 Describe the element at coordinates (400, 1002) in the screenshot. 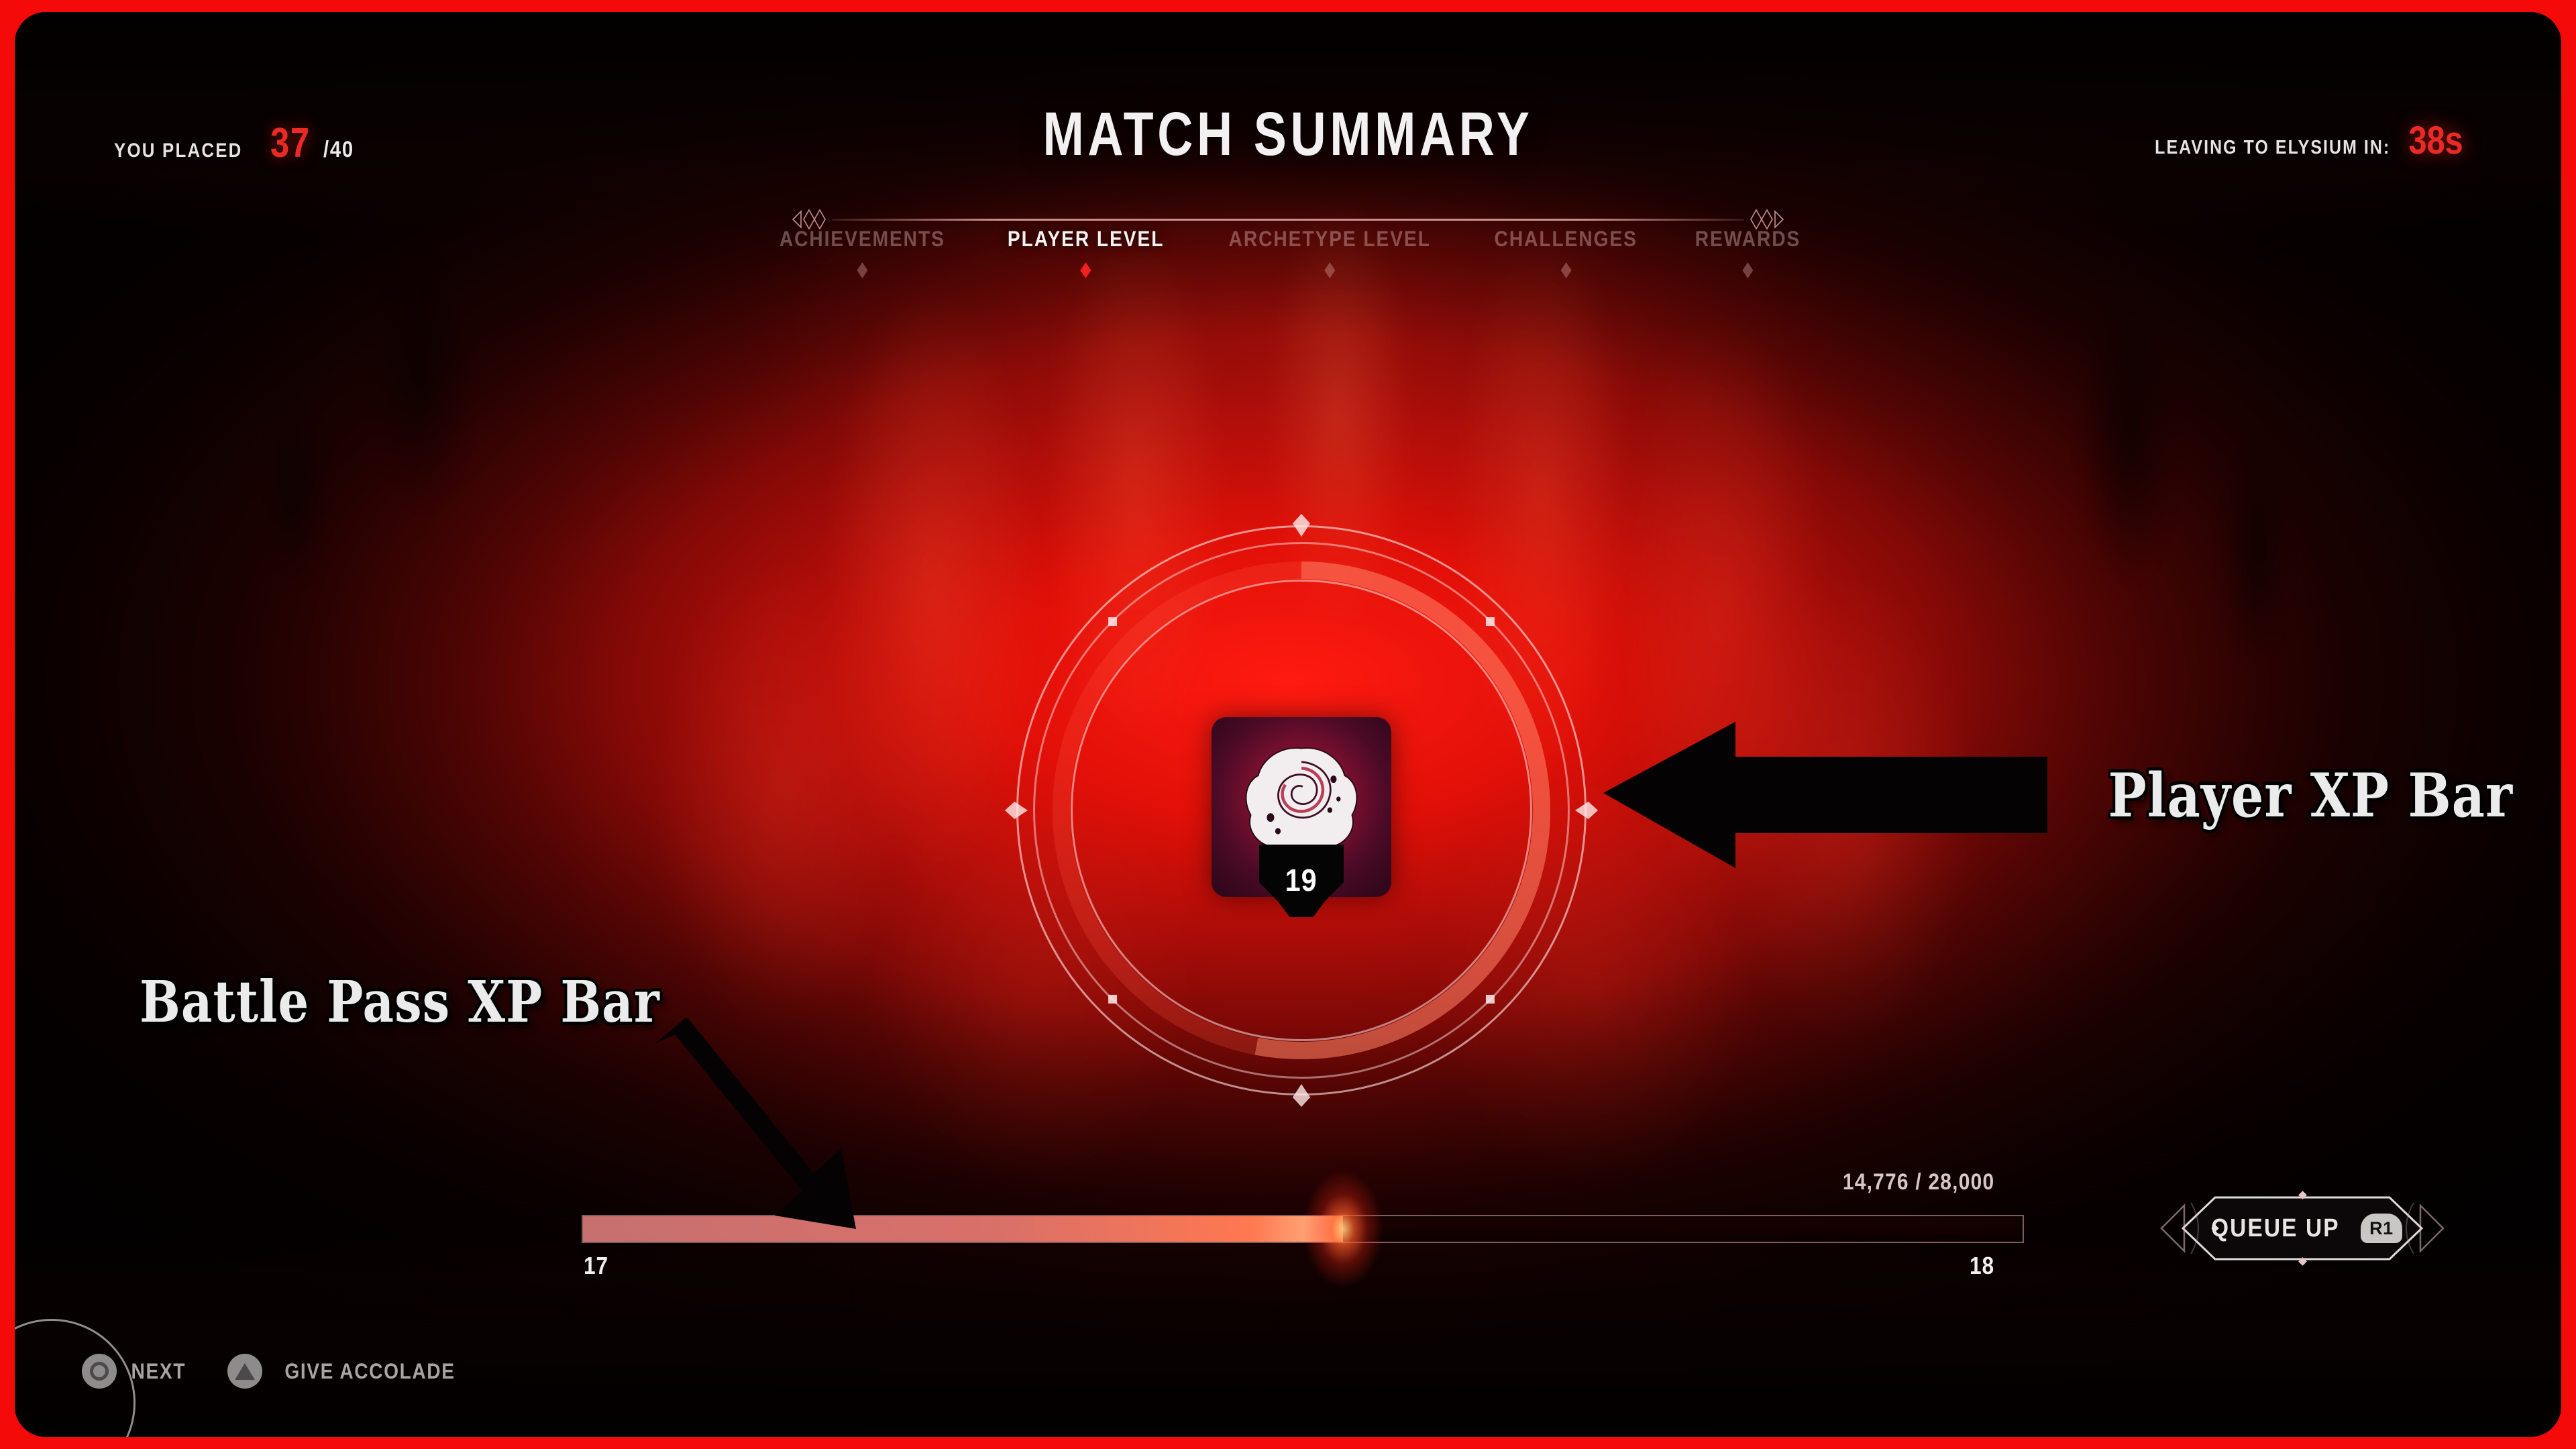

I see `annotation-battle-pass-xp-bar-text: Battle Pass XP Bar` at that location.